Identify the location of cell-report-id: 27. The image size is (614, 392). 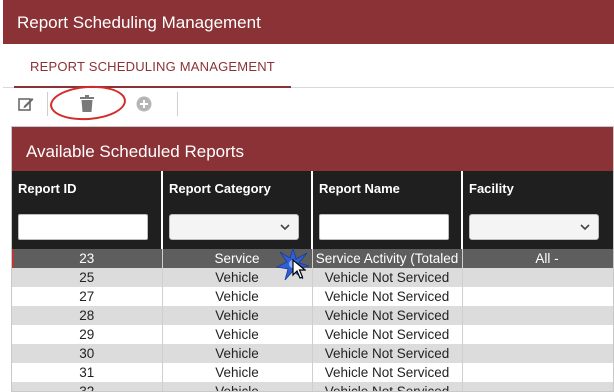
(87, 296).